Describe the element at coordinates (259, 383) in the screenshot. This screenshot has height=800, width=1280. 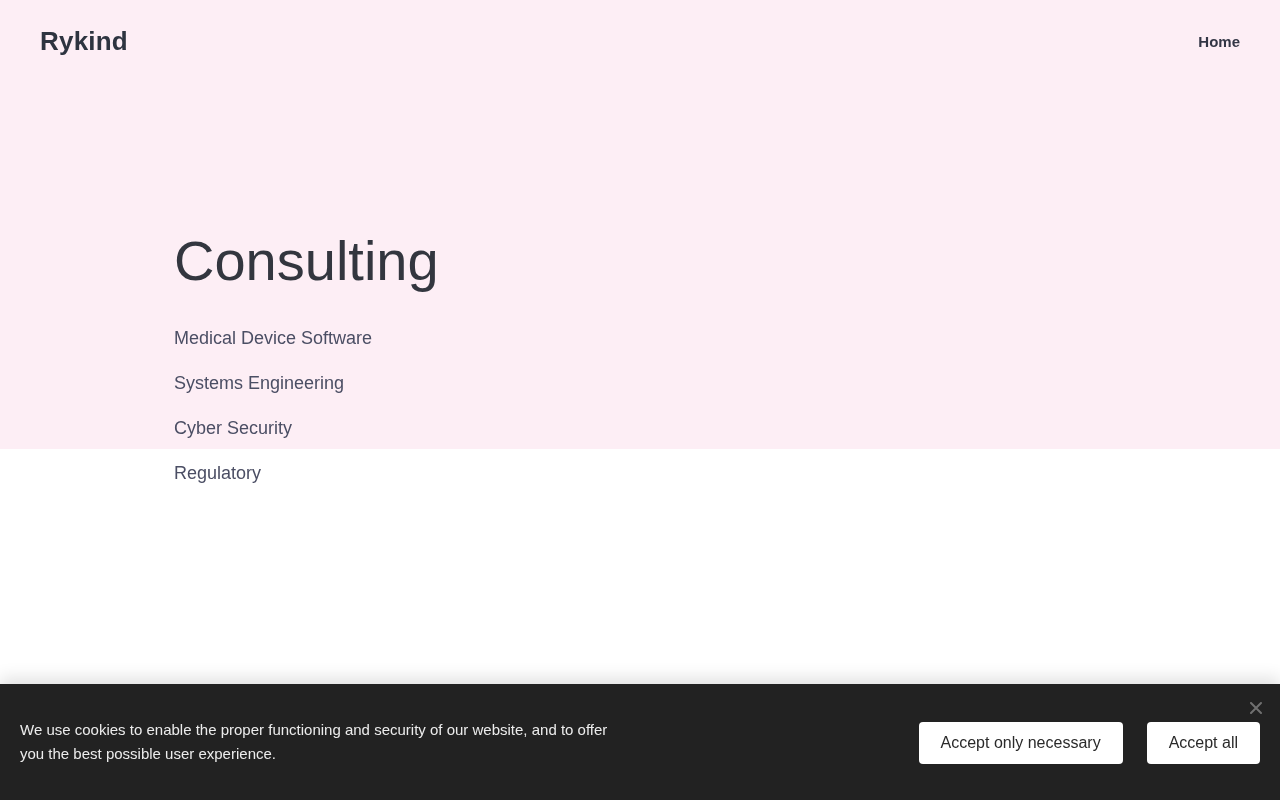
I see `service-link: Systems Engineering` at that location.